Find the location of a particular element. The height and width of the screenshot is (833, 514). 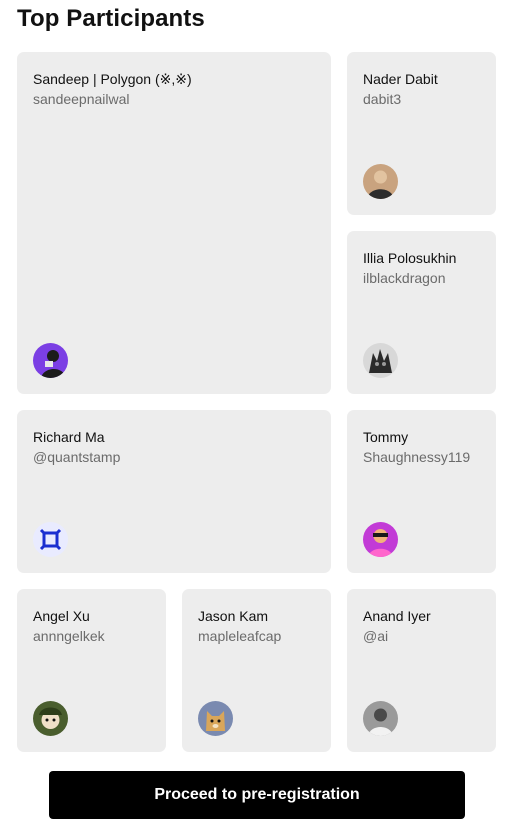

participant-name: Nader Dabit is located at coordinates (400, 79).